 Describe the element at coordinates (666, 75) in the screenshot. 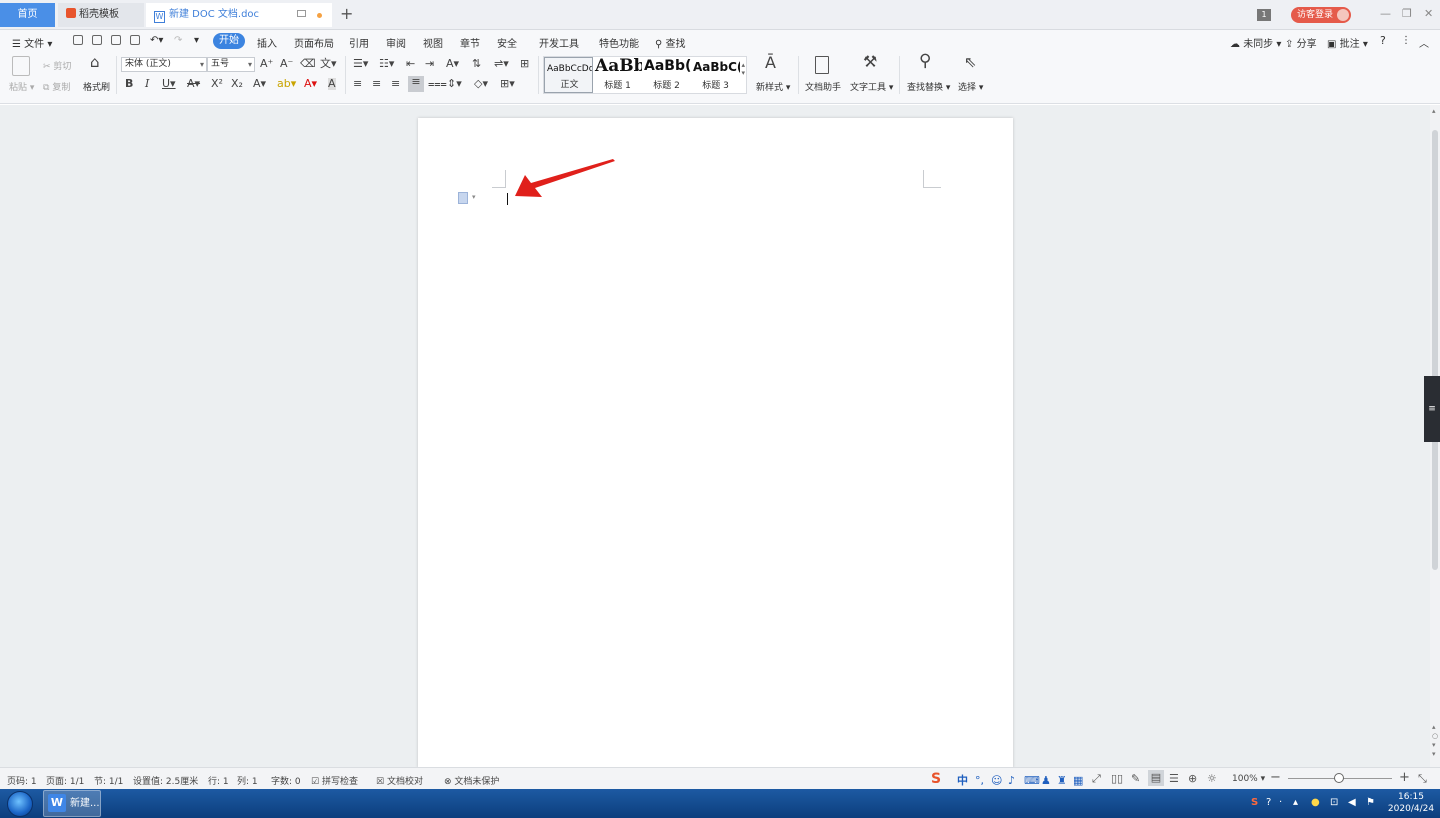

I see `style-heading-2: AaBb( 标题 2` at that location.